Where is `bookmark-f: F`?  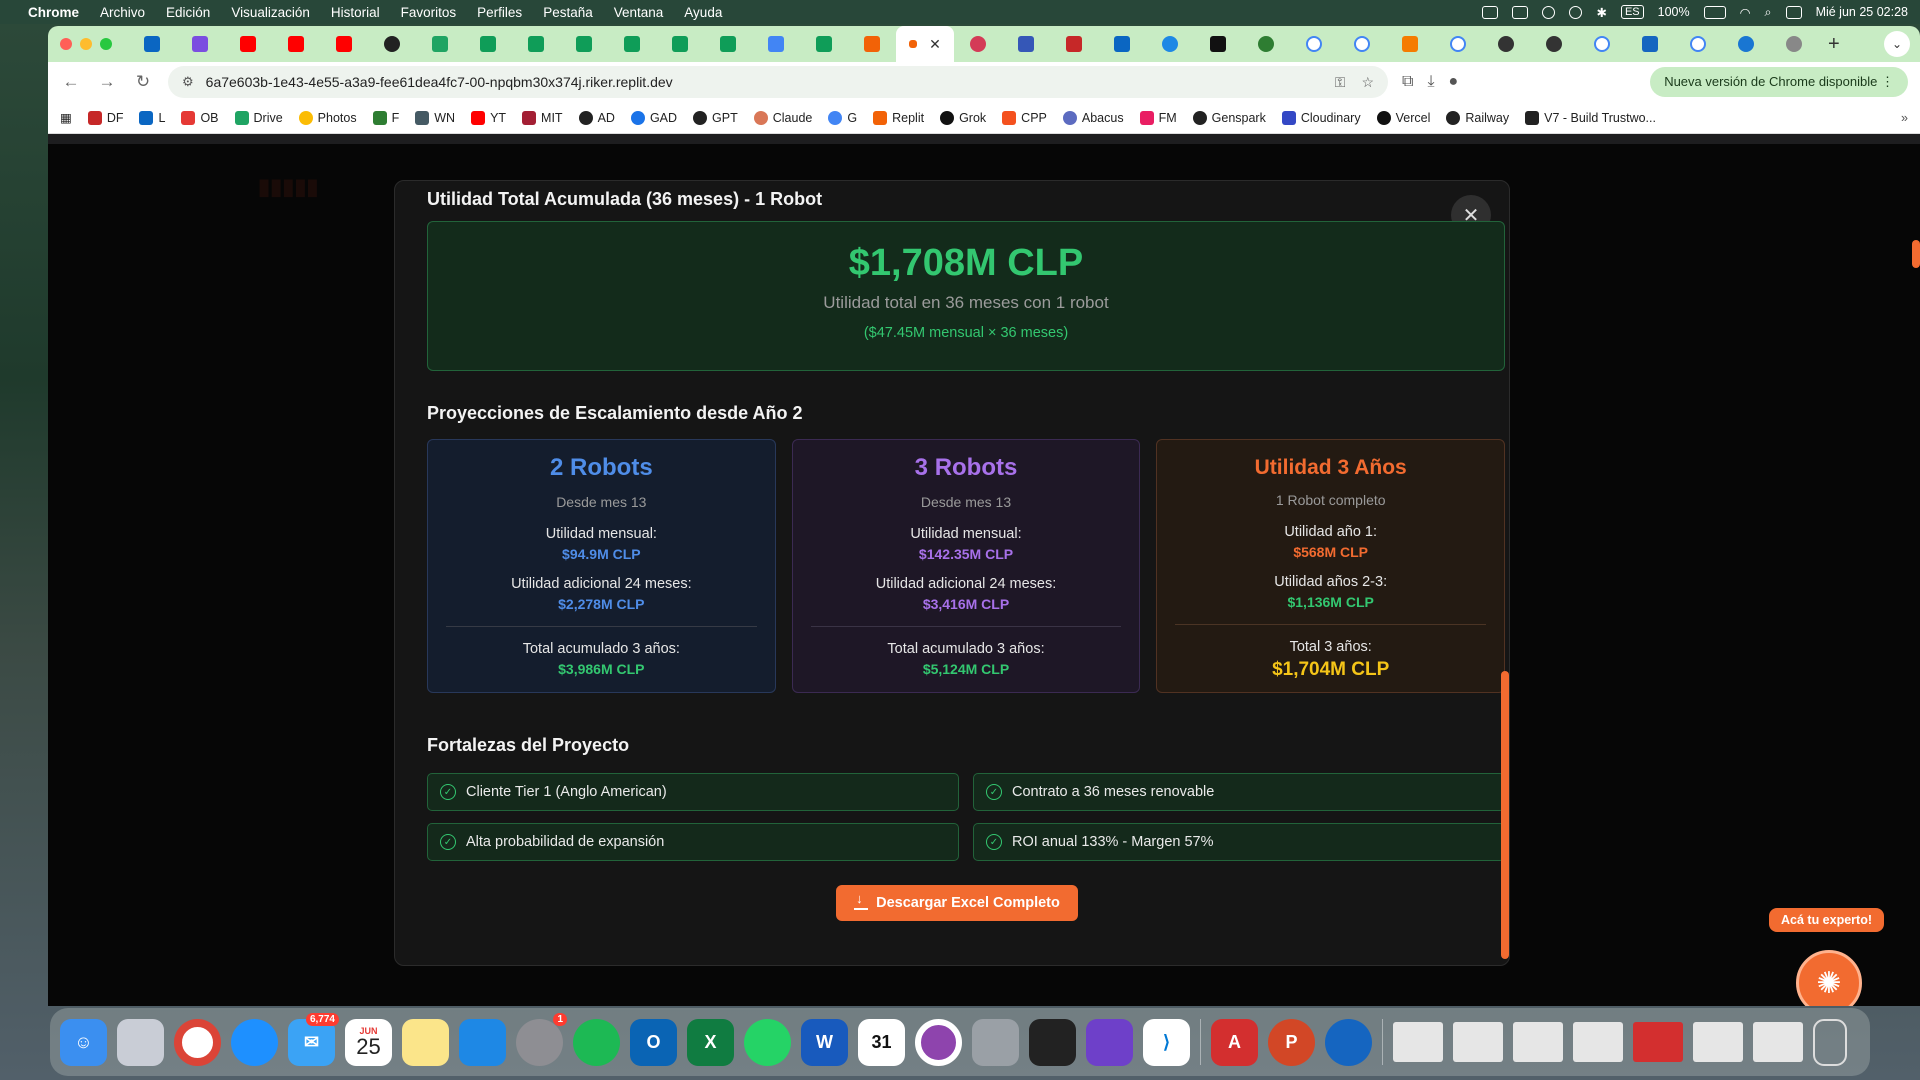 bookmark-f: F is located at coordinates (385, 117).